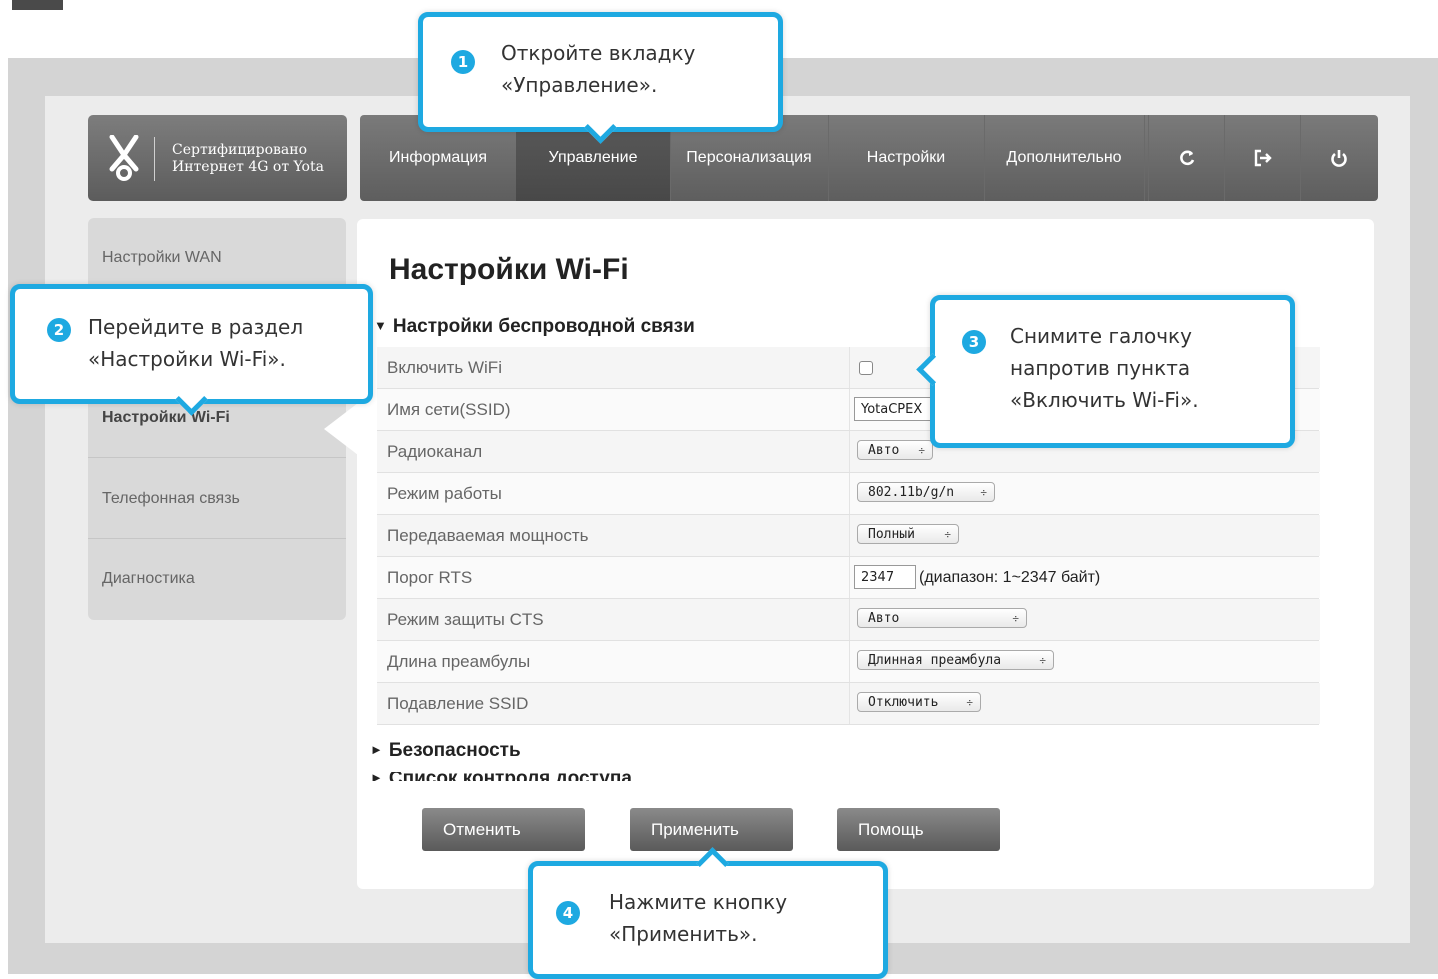 The height and width of the screenshot is (979, 1438). Describe the element at coordinates (171, 498) in the screenshot. I see `sidebar-item-label: Телефонная связь` at that location.